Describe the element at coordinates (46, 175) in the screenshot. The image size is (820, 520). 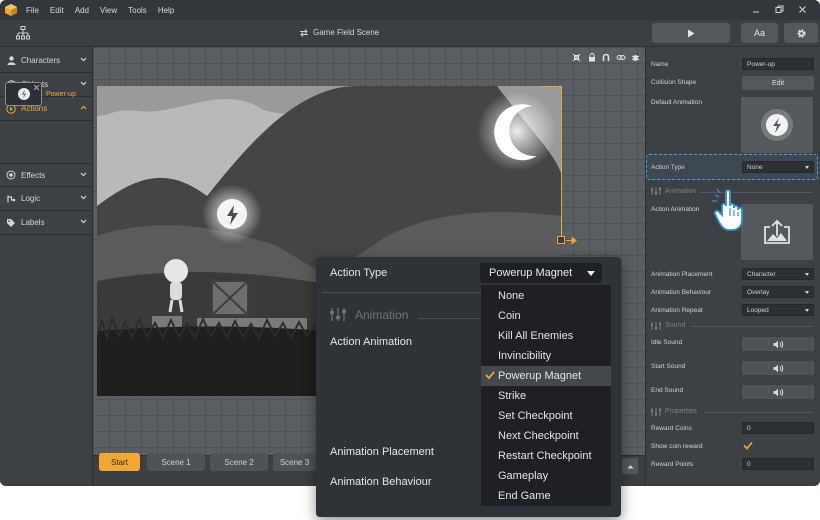
I see `sidebar-item-effects: Effects` at that location.